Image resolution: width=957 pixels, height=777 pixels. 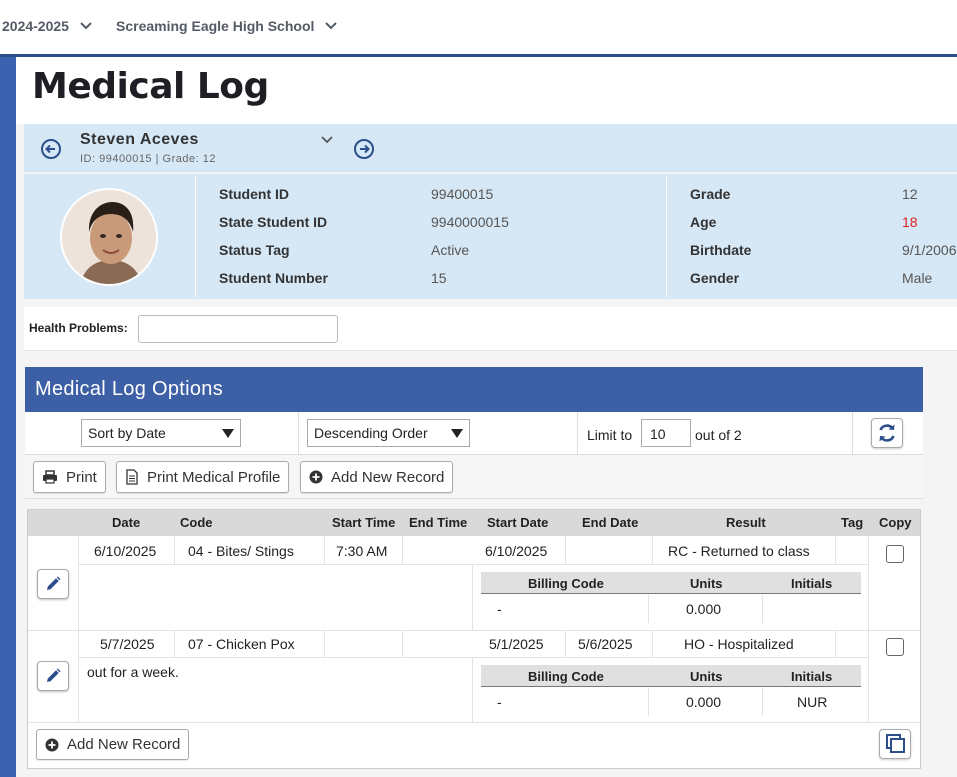 I want to click on add-new-label: Add New Record, so click(x=388, y=477).